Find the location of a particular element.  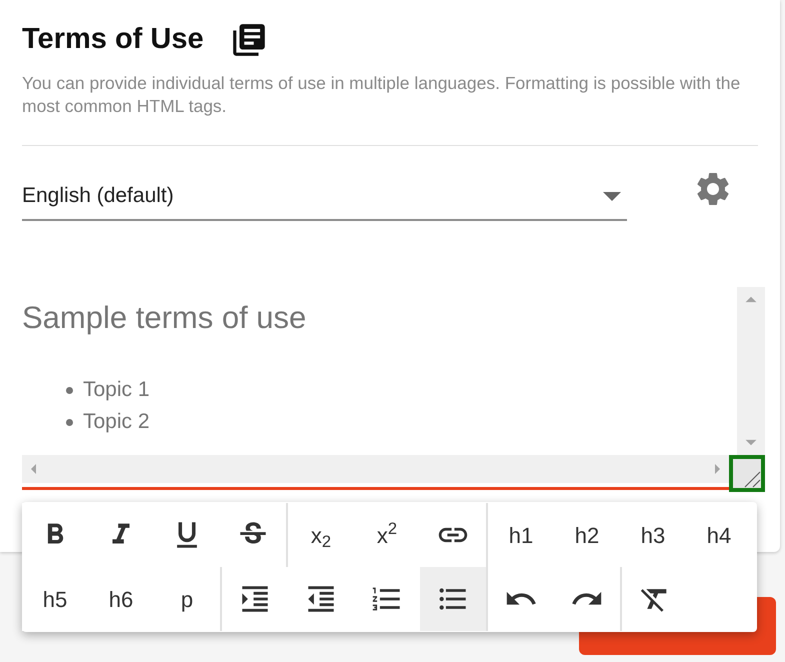

editor-heading: Sample terms of use is located at coordinates (165, 317).